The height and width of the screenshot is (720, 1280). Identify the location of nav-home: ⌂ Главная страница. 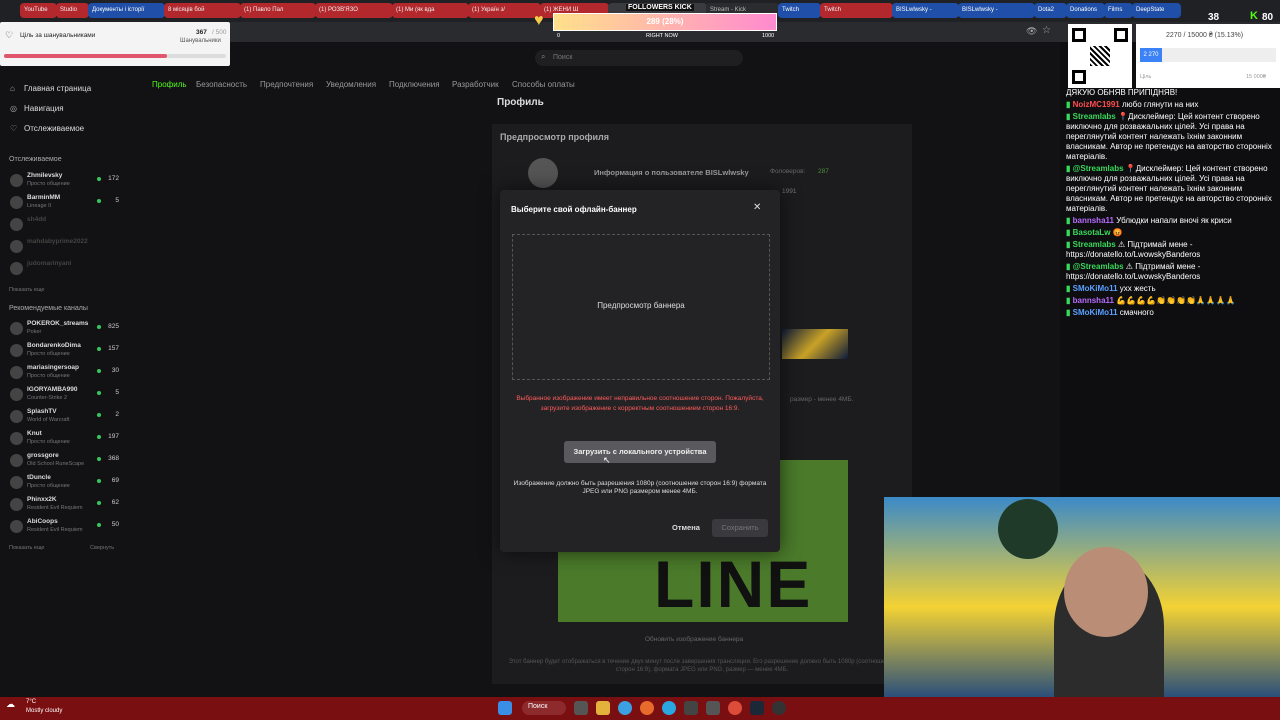
(50, 88).